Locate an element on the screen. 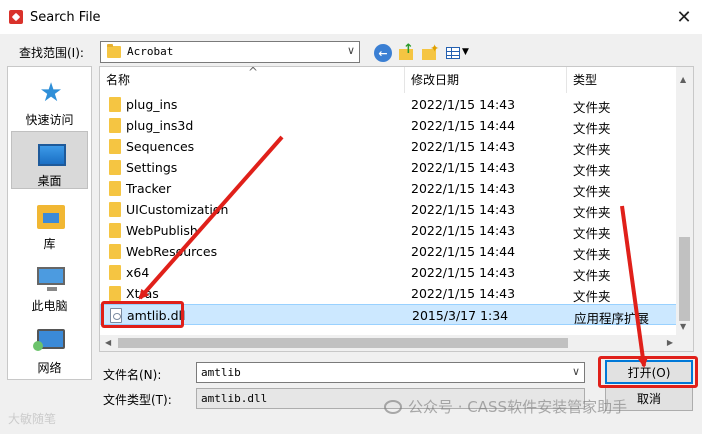 This screenshot has width=702, height=434. place-desktop: 桌面 is located at coordinates (49, 160).